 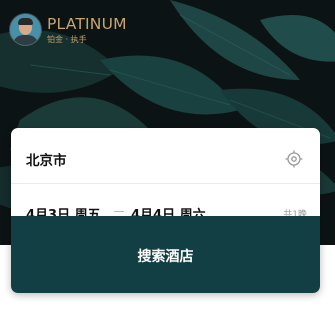 What do you see at coordinates (119, 211) in the screenshot?
I see `date-separator` at bounding box center [119, 211].